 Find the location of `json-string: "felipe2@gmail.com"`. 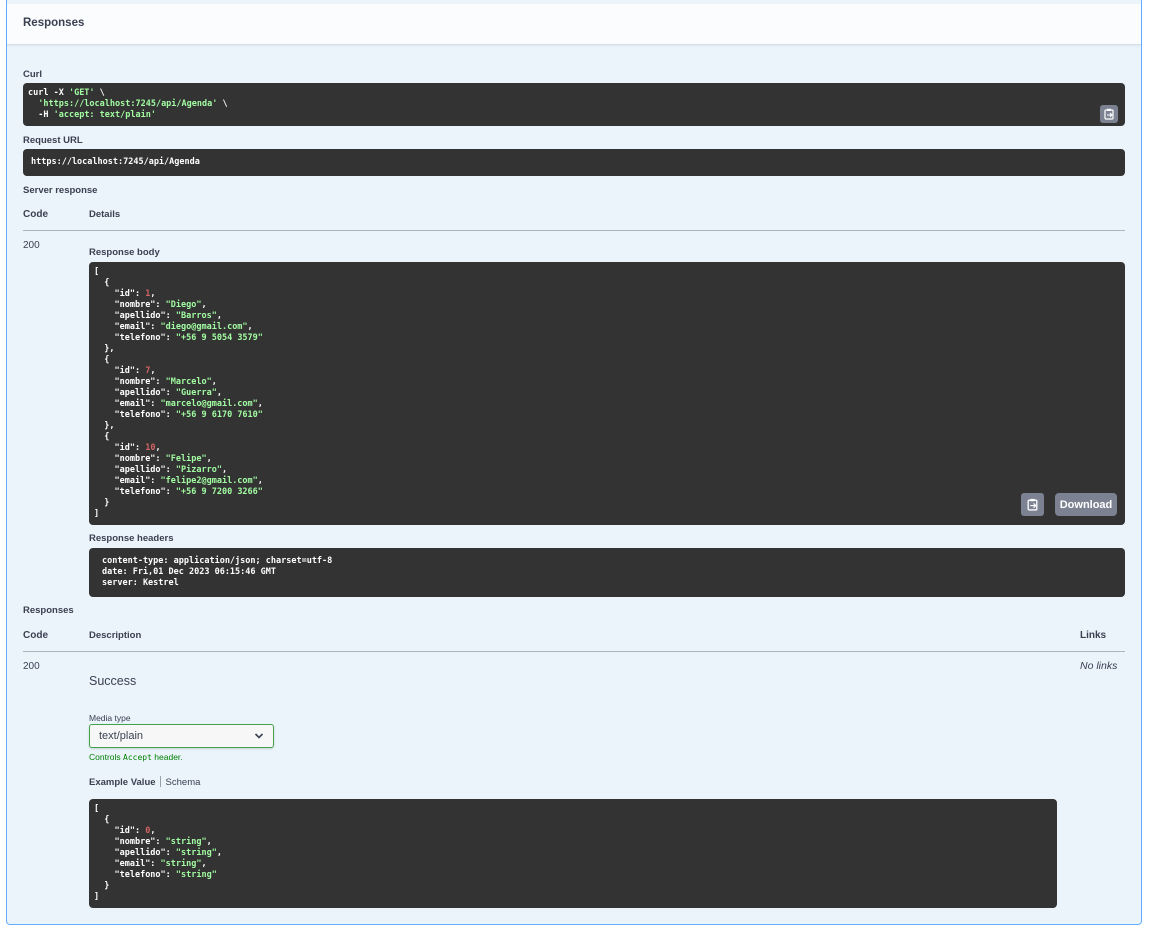

json-string: "felipe2@gmail.com" is located at coordinates (209, 481).